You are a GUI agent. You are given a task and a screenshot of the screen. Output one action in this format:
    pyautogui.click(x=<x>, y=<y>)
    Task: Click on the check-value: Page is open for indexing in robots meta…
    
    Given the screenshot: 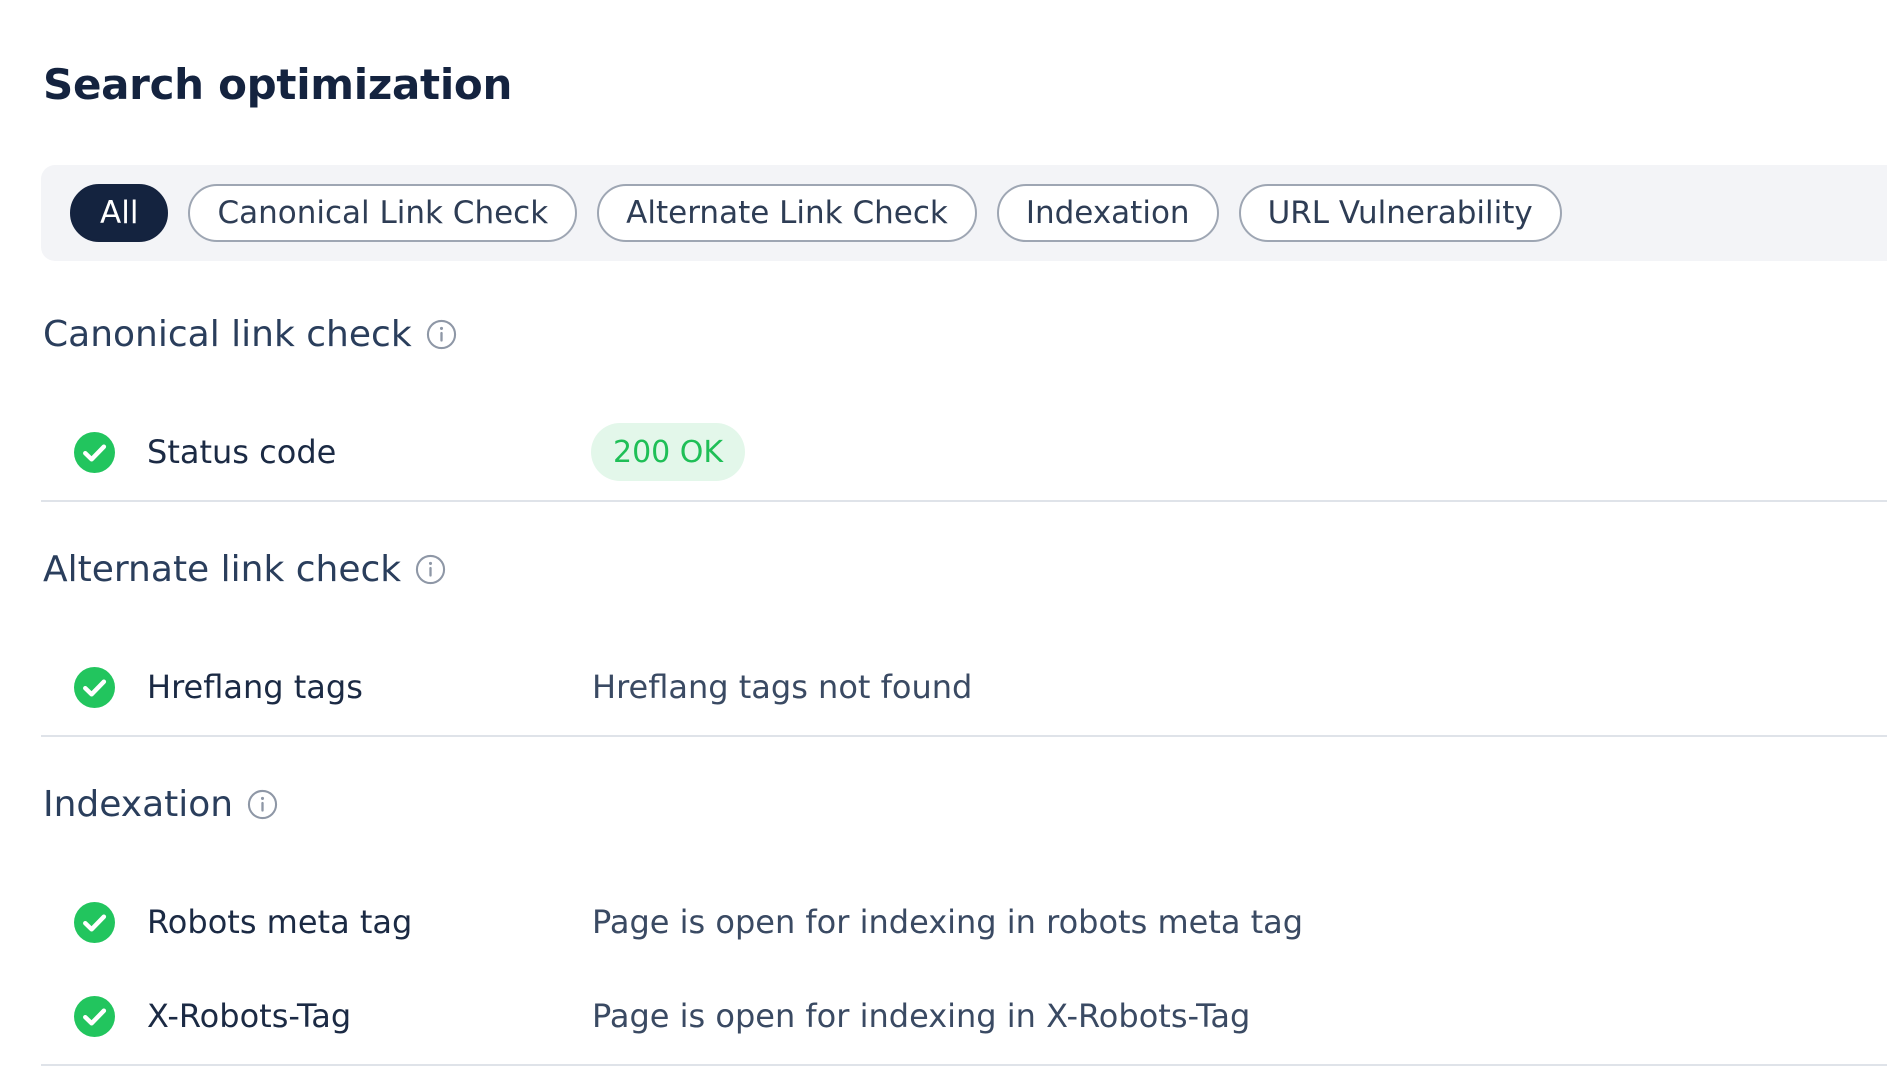 What is the action you would take?
    pyautogui.click(x=948, y=922)
    